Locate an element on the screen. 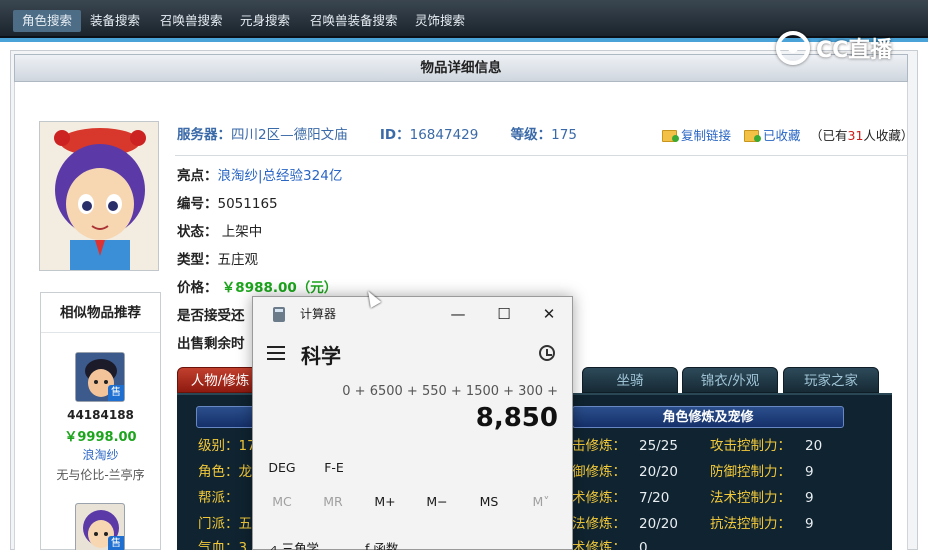  cc-live-watermark: CC直播 is located at coordinates (834, 48).